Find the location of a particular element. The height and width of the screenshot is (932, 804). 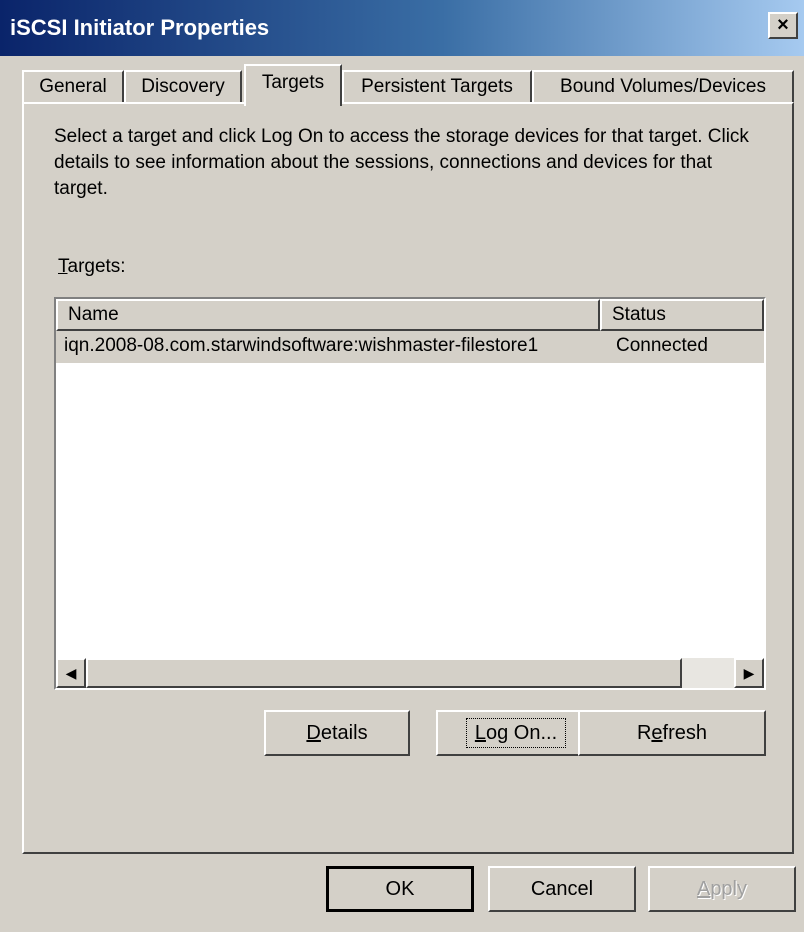

ok-button: OK is located at coordinates (400, 889).